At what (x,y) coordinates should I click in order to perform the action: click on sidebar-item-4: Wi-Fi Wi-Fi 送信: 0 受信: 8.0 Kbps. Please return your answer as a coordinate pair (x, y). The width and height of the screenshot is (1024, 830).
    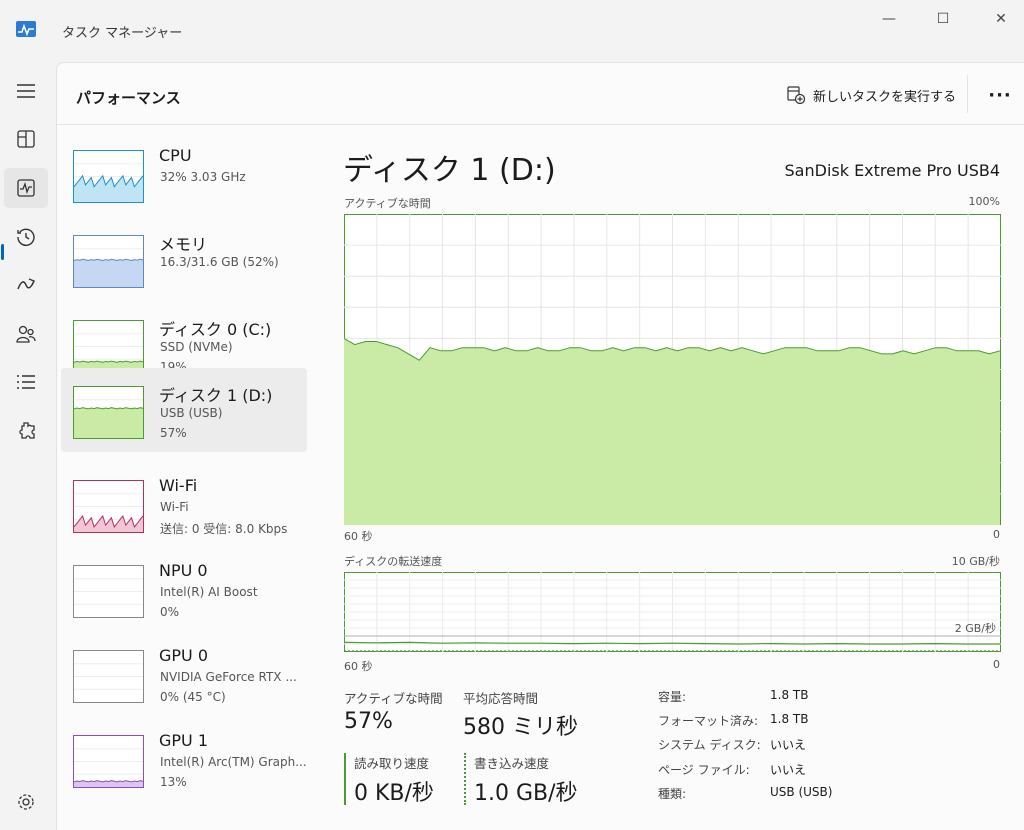
    Looking at the image, I should click on (184, 504).